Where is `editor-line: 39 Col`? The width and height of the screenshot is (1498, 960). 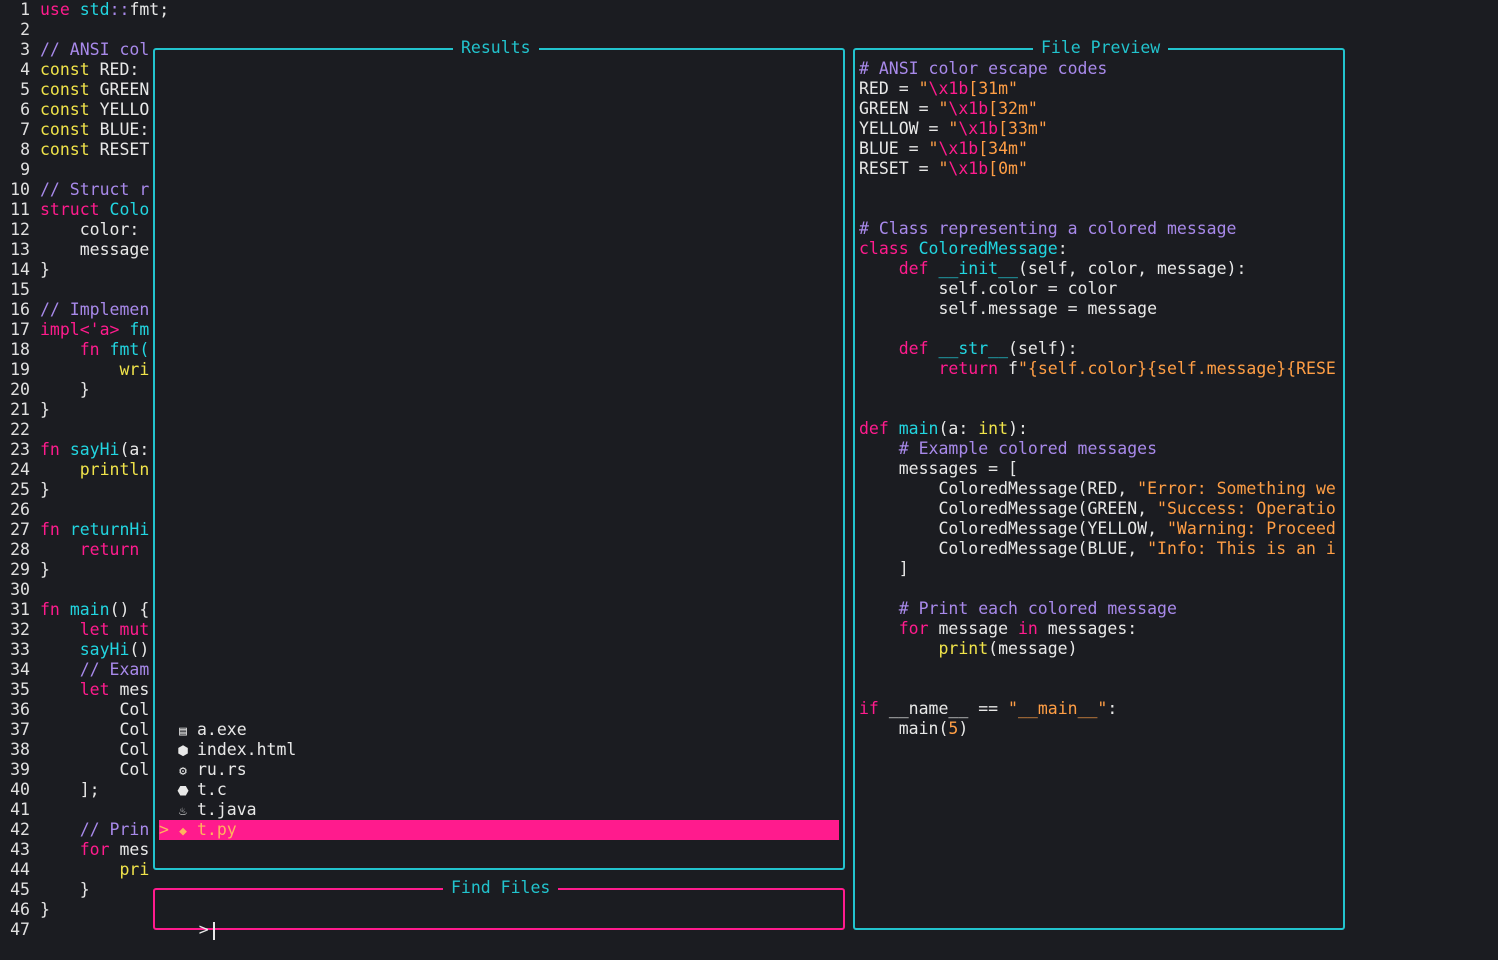 editor-line: 39 Col is located at coordinates (77, 770).